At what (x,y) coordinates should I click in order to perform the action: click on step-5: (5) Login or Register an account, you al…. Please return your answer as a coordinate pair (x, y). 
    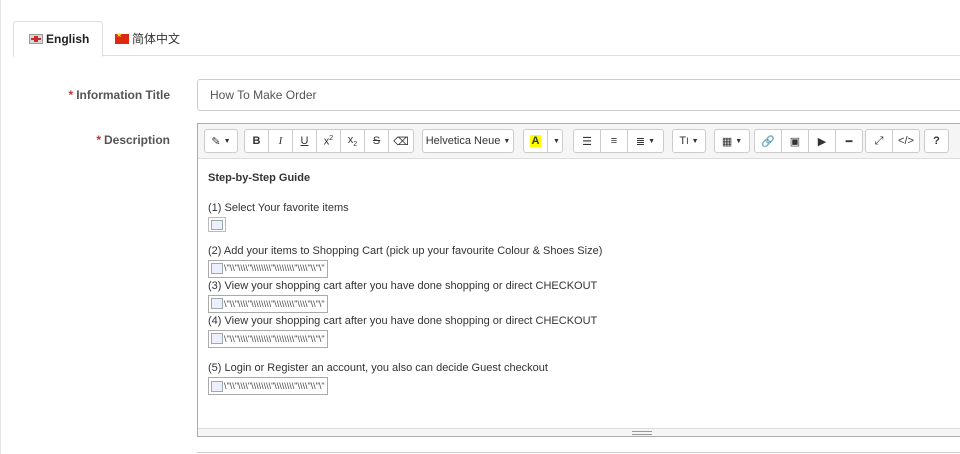
    Looking at the image, I should click on (378, 368).